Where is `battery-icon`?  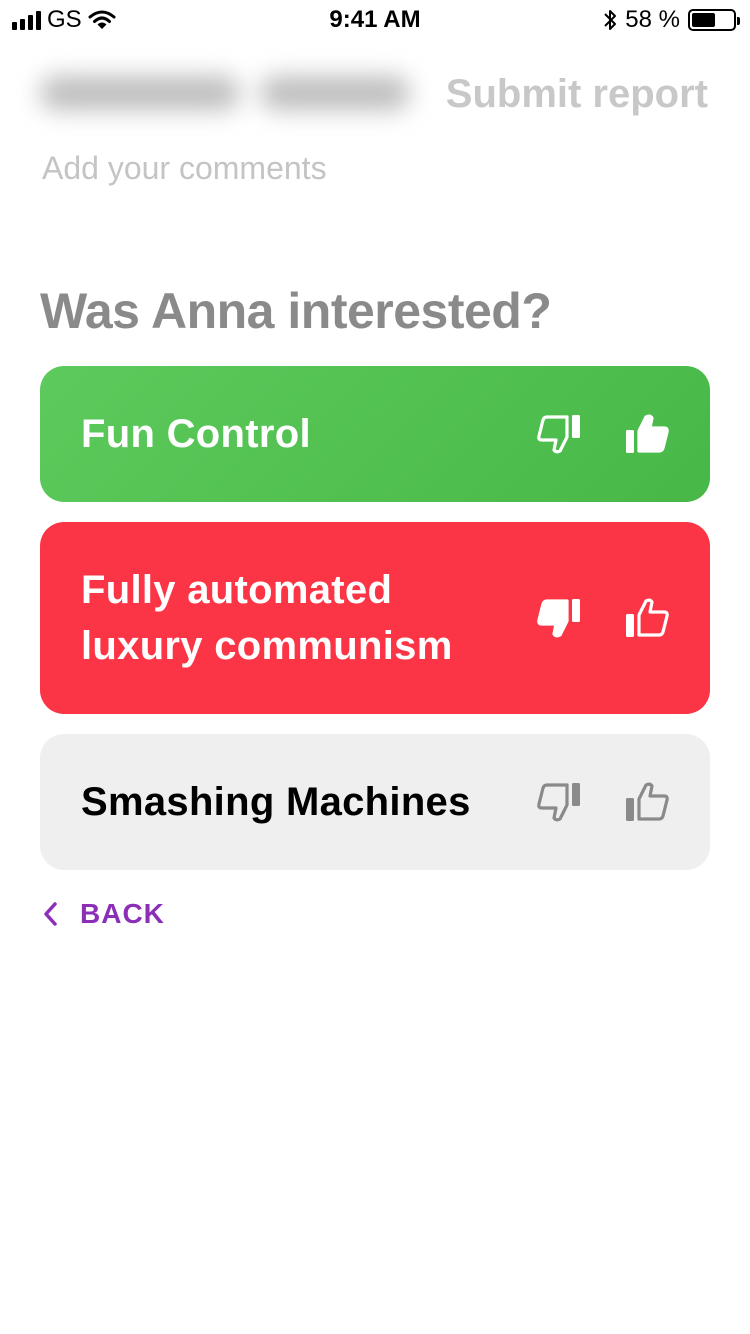
battery-icon is located at coordinates (714, 20).